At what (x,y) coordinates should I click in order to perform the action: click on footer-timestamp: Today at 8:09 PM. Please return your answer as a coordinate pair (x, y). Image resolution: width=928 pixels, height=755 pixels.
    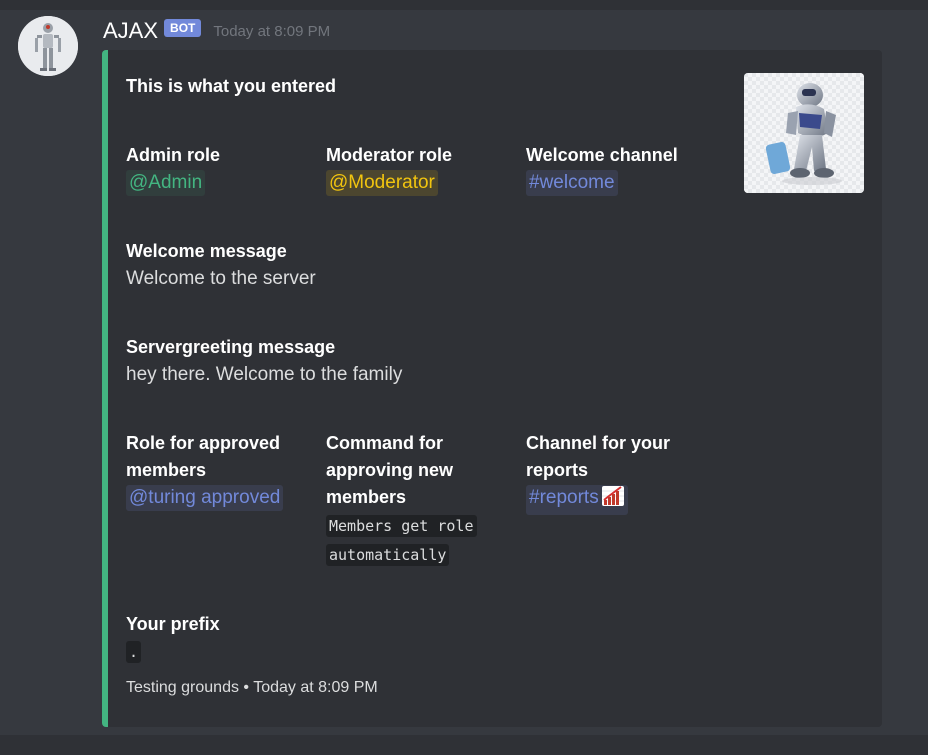
    Looking at the image, I should click on (315, 687).